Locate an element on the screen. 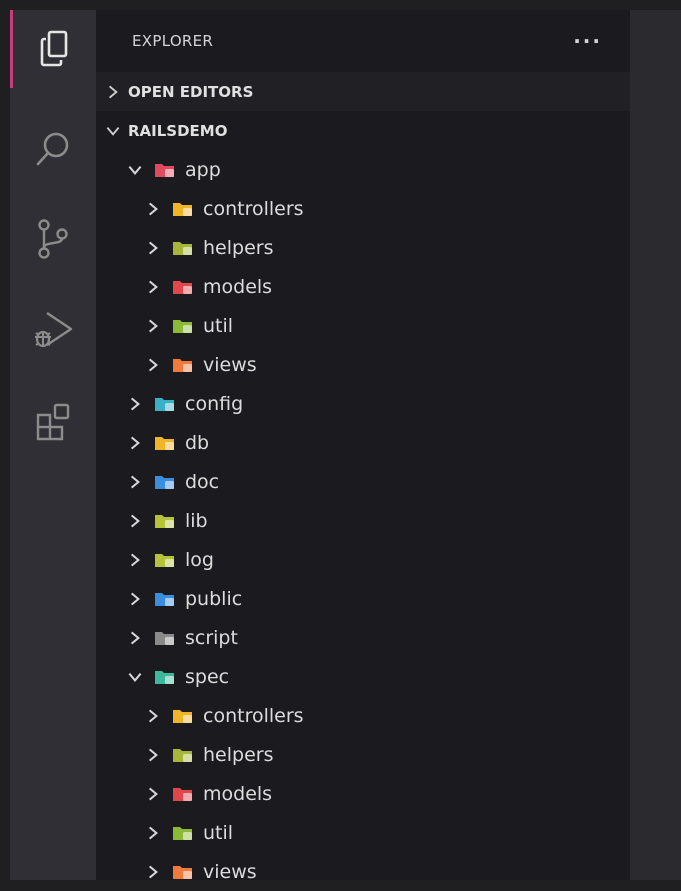 The width and height of the screenshot is (681, 891). extensions-tab is located at coordinates (53, 421).